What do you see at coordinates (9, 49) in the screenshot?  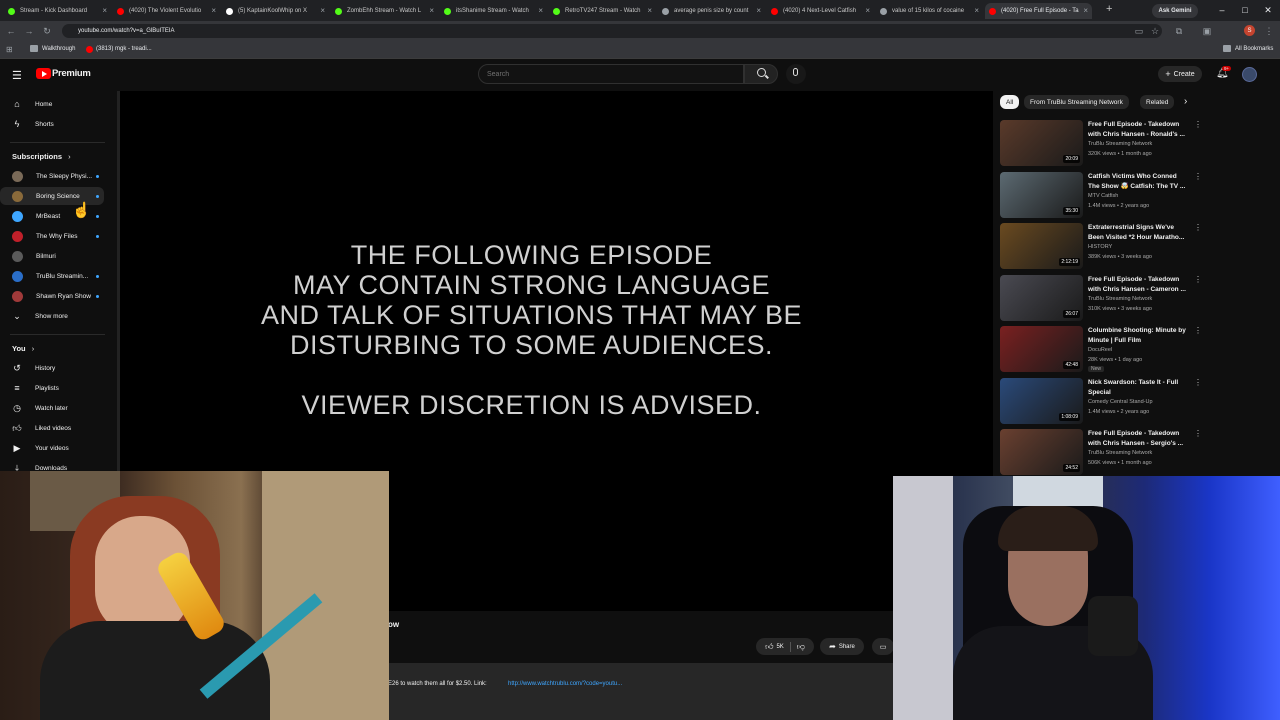 I see `apps-grid-icon: ⊞` at bounding box center [9, 49].